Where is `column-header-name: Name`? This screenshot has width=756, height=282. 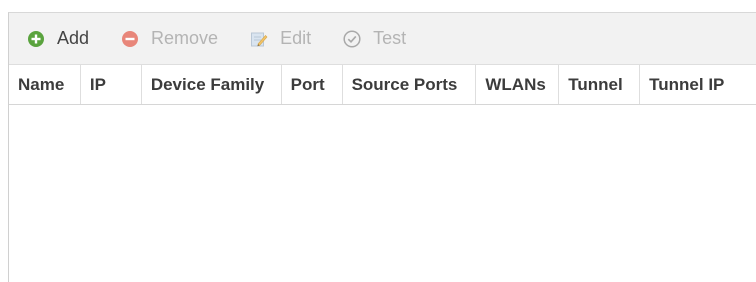
column-header-name: Name is located at coordinates (45, 84).